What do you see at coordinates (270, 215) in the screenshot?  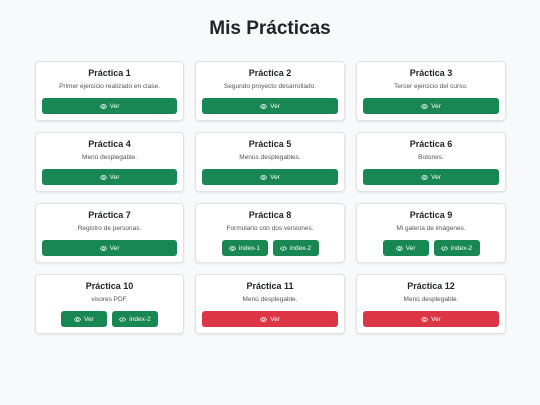 I see `card-title: Práctica 8` at bounding box center [270, 215].